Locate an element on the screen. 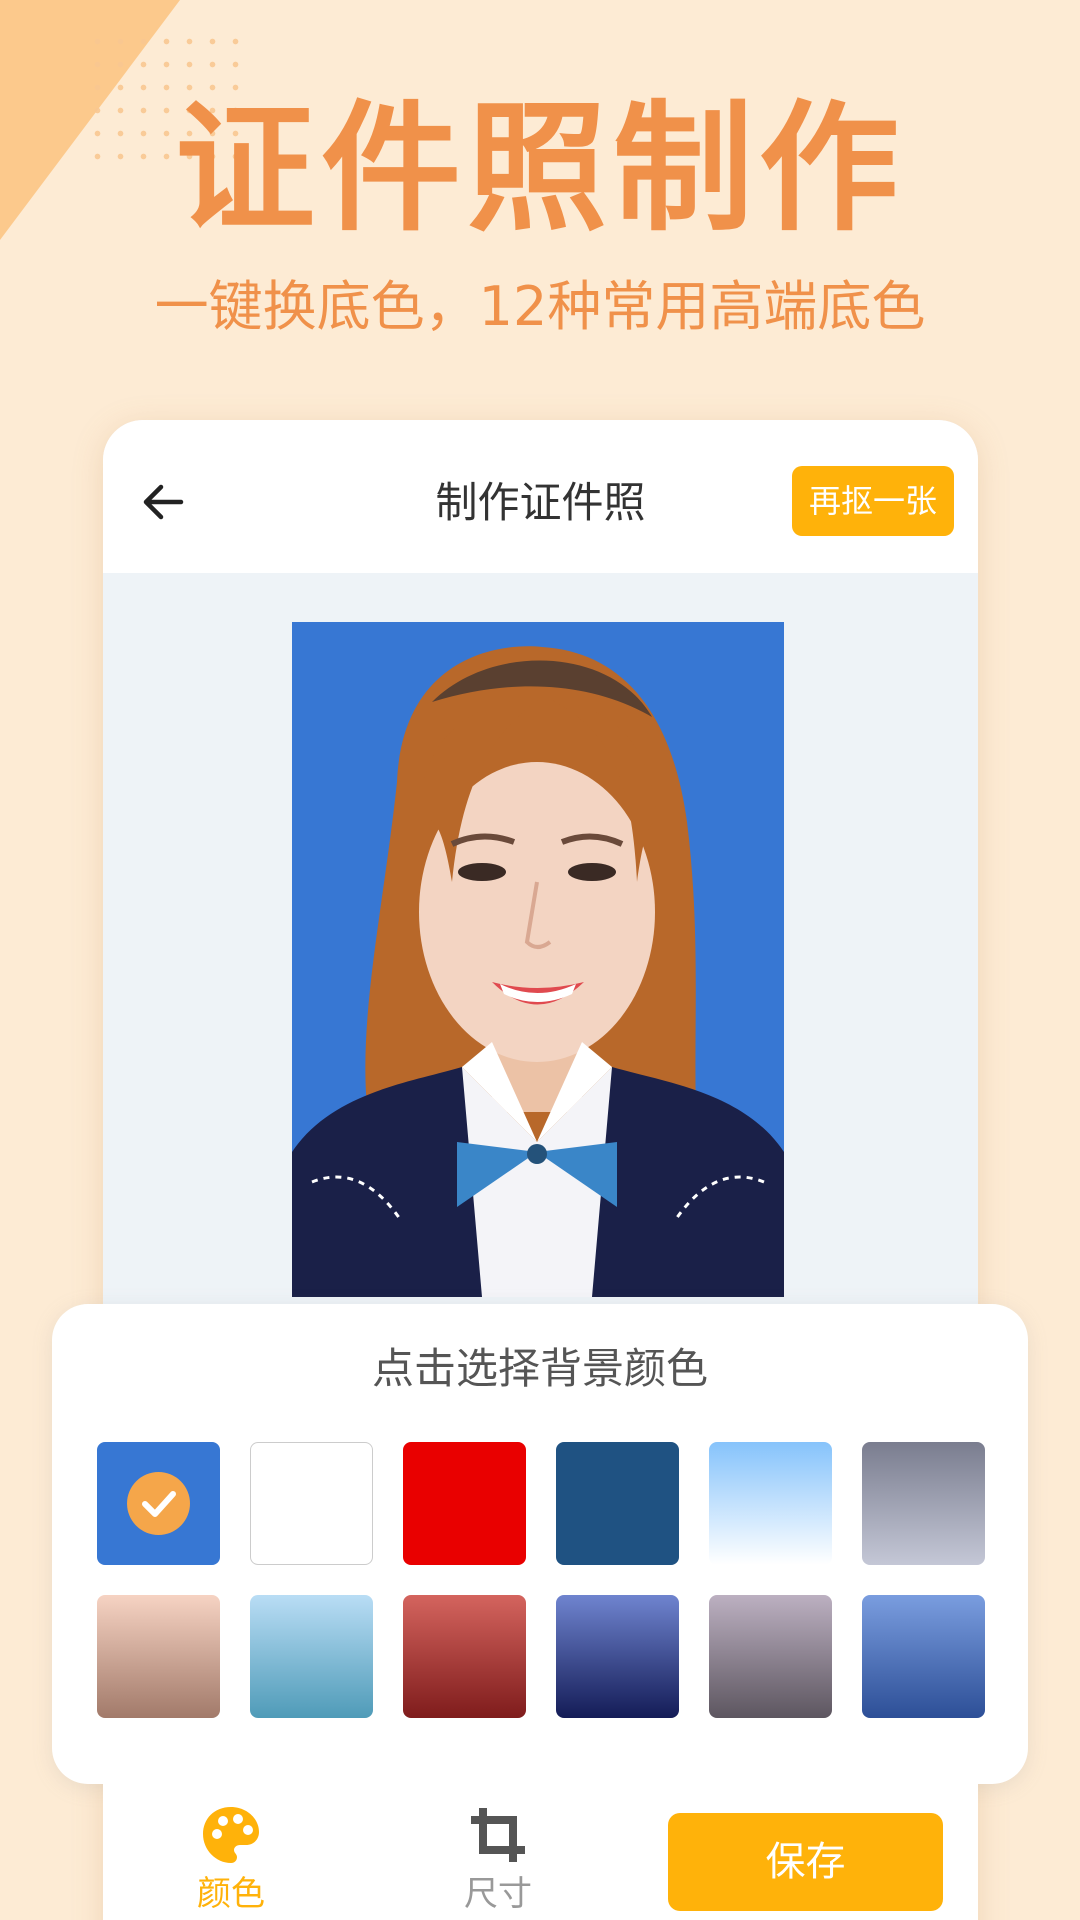 The image size is (1080, 1920). color-swatch-cornflower-gradient is located at coordinates (923, 1656).